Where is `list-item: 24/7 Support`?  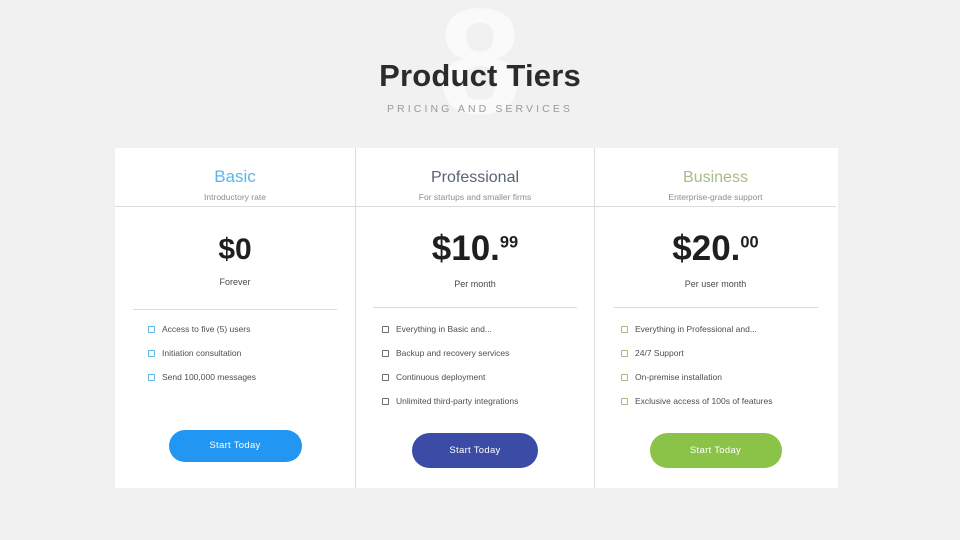
list-item: 24/7 Support is located at coordinates (728, 353).